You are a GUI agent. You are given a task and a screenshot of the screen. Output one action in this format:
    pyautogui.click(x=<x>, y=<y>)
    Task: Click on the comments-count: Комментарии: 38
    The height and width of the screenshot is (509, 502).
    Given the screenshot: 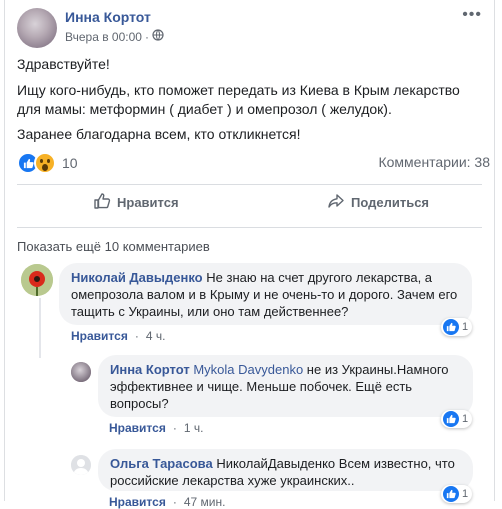 What is the action you would take?
    pyautogui.click(x=434, y=162)
    